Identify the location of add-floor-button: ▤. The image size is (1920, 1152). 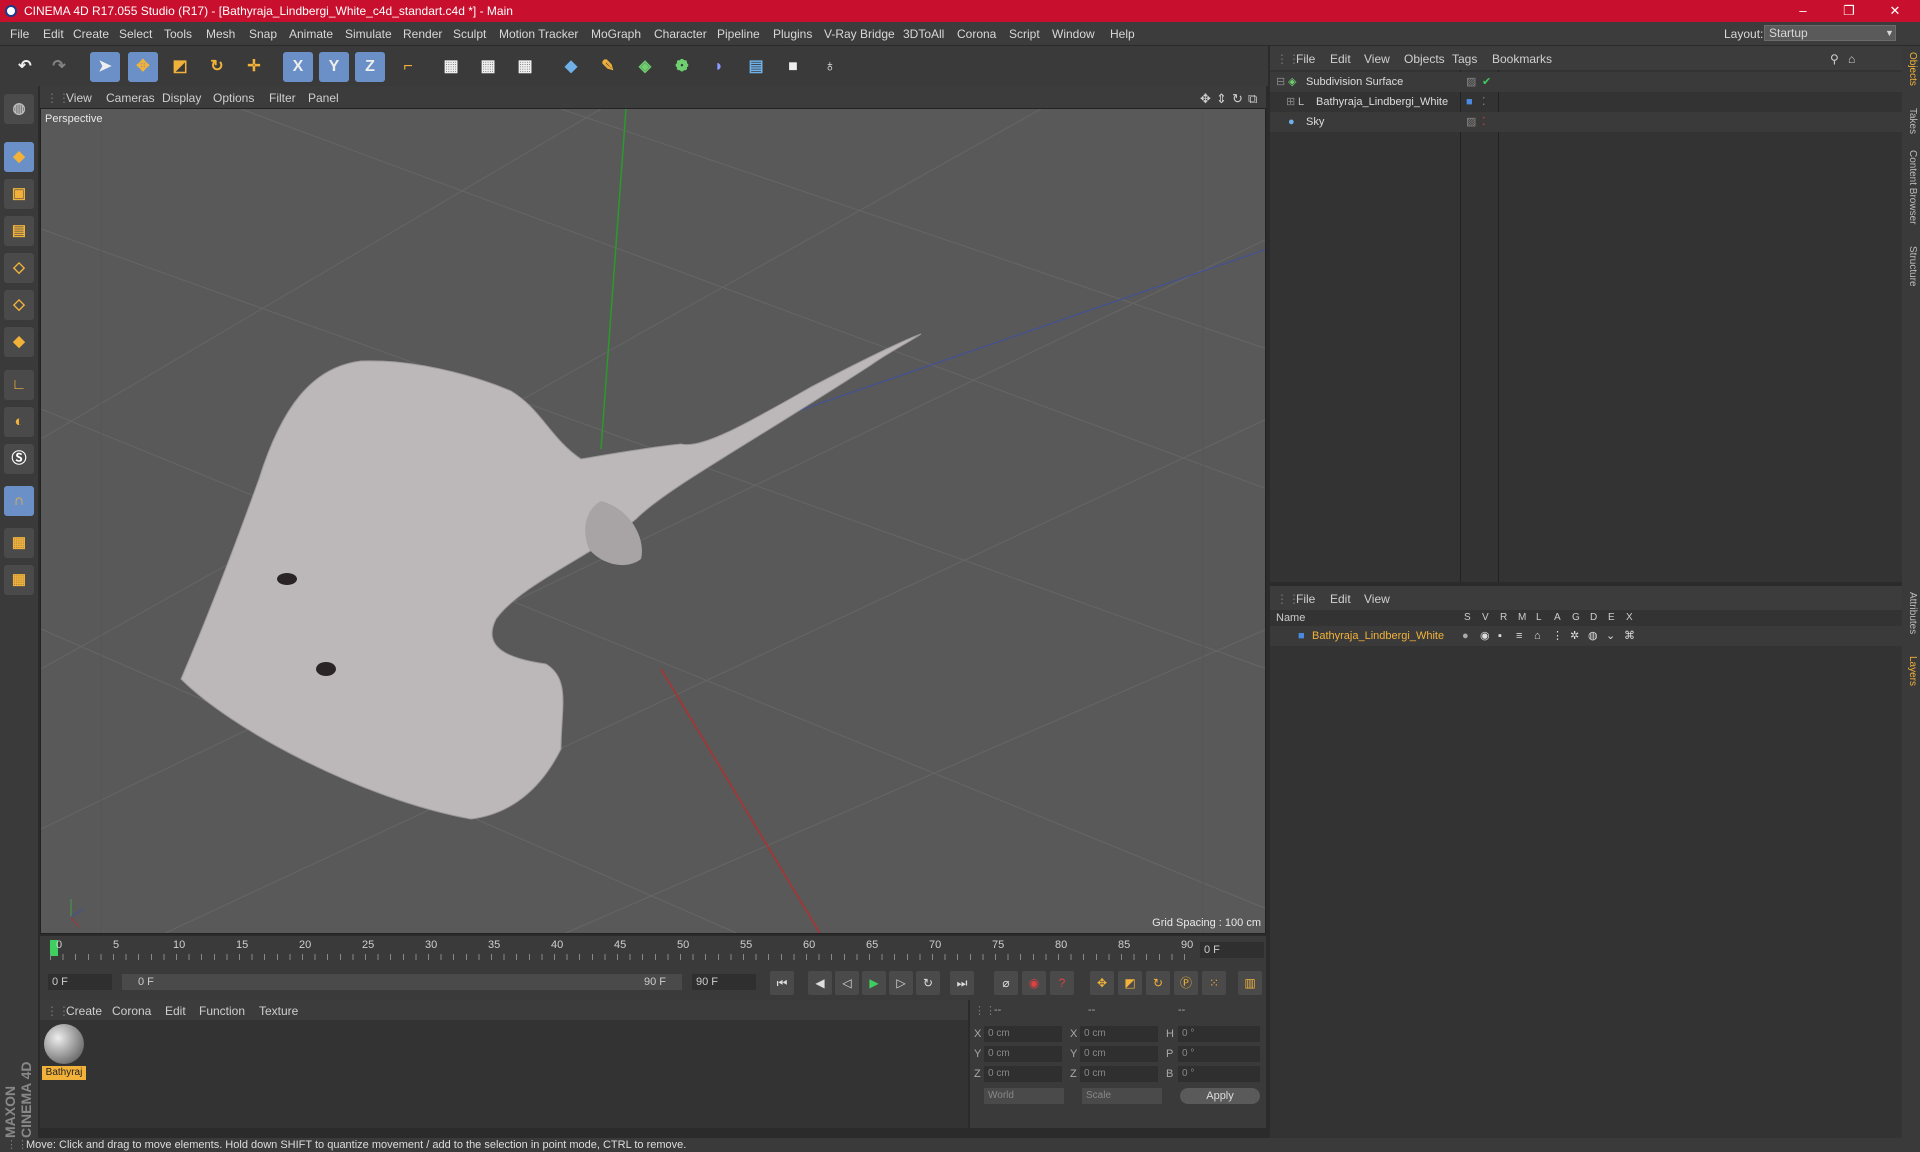
(756, 67).